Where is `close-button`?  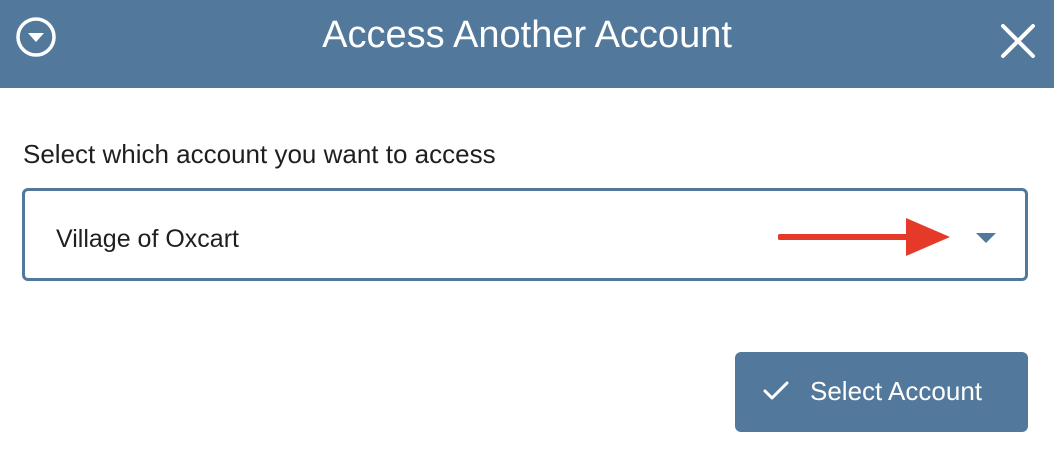
close-button is located at coordinates (1018, 41).